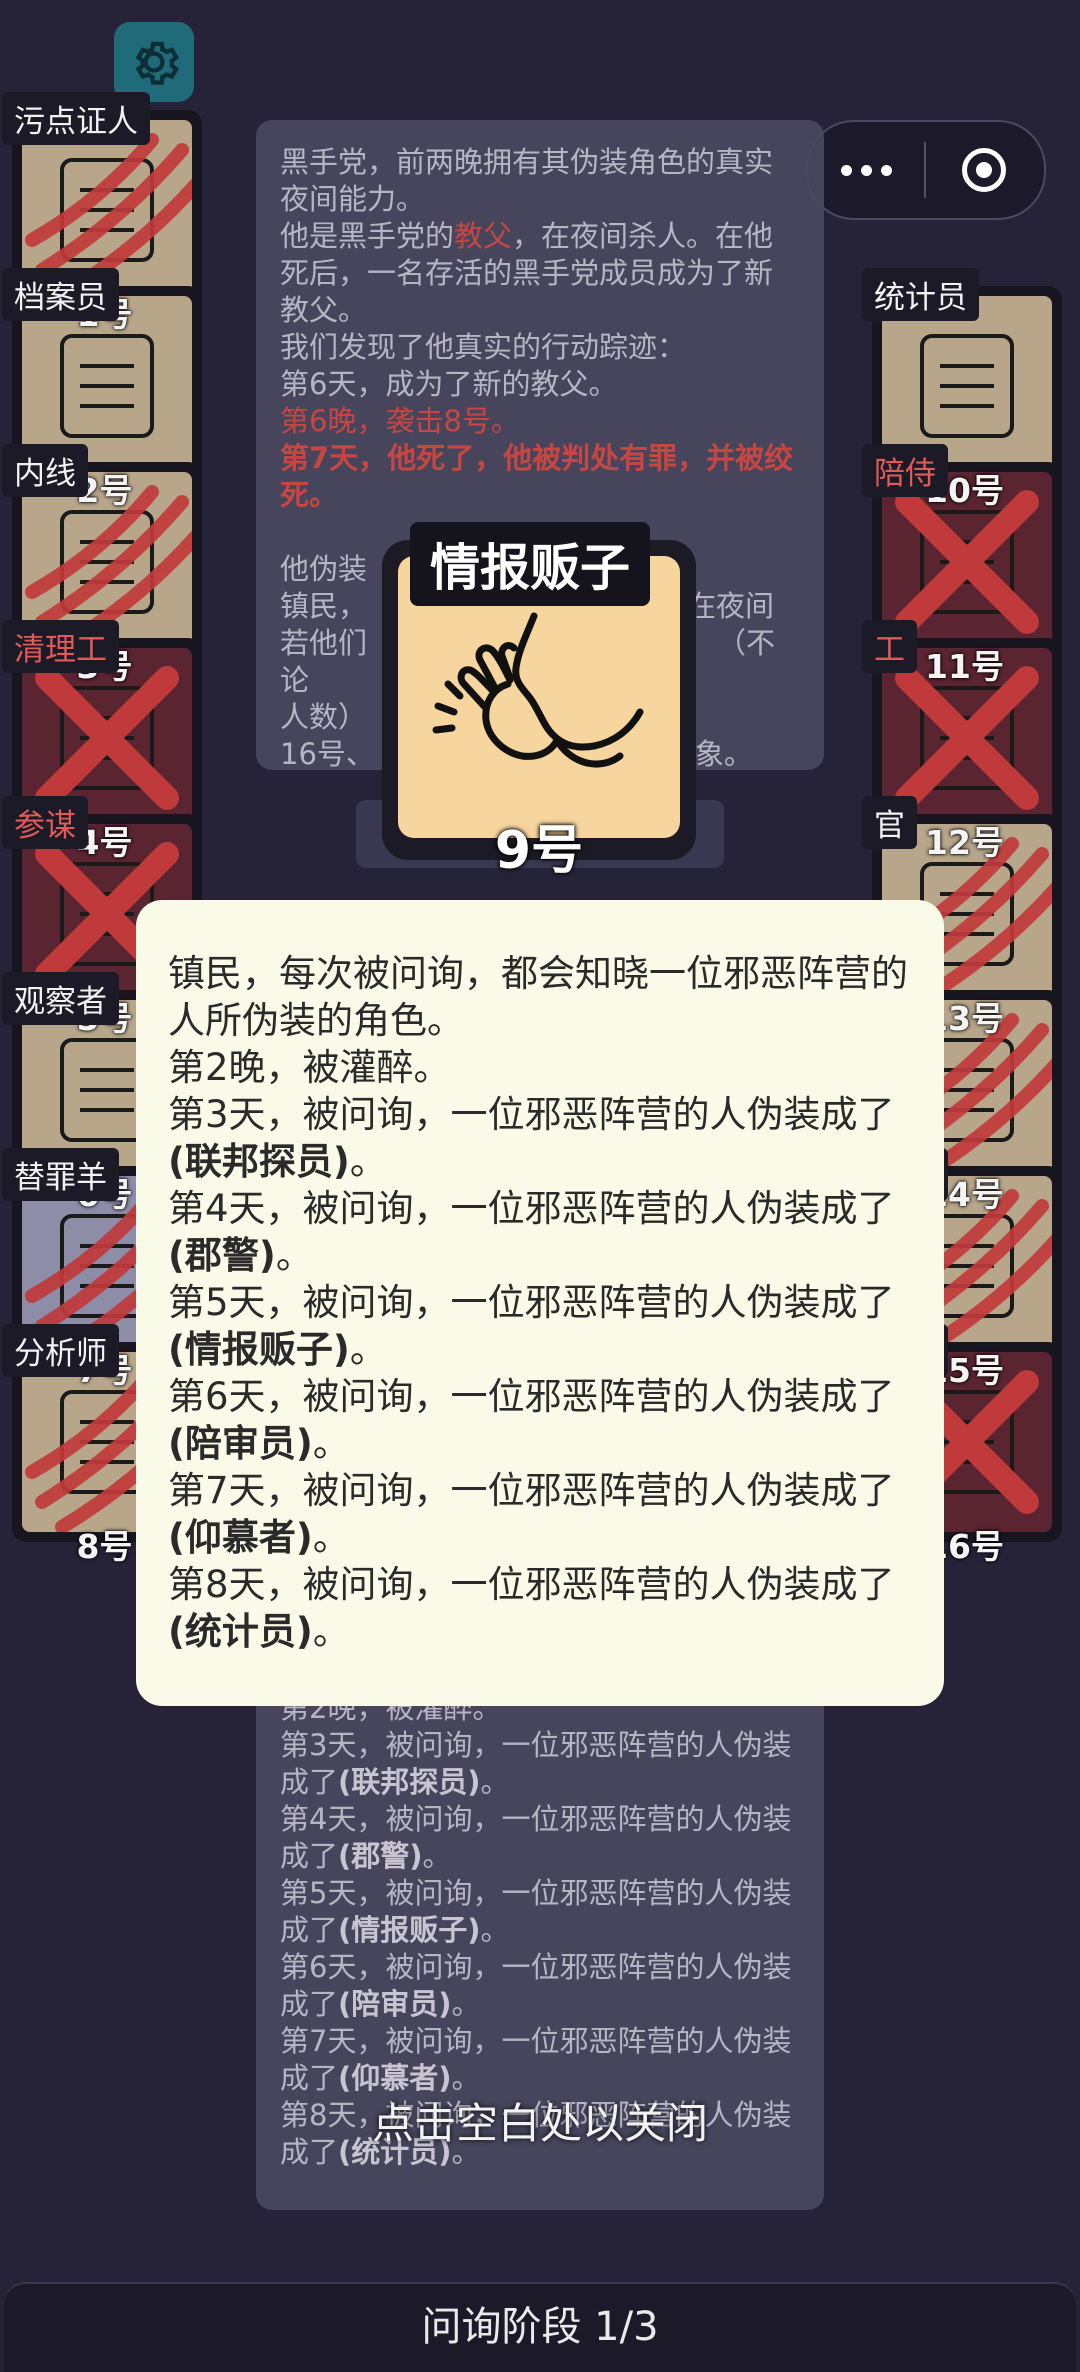 The height and width of the screenshot is (2372, 1080). What do you see at coordinates (60, 294) in the screenshot?
I see `player-role-label: 档案员` at bounding box center [60, 294].